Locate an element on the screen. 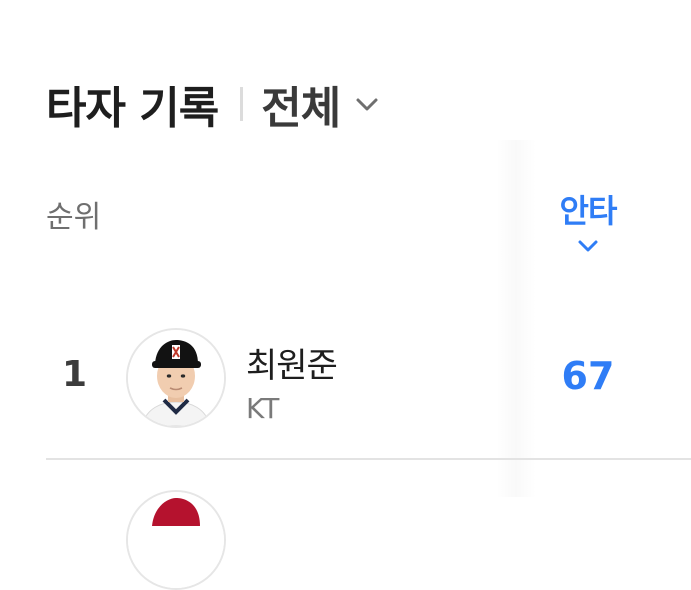 This screenshot has height=590, width=691. row-divider is located at coordinates (368, 459).